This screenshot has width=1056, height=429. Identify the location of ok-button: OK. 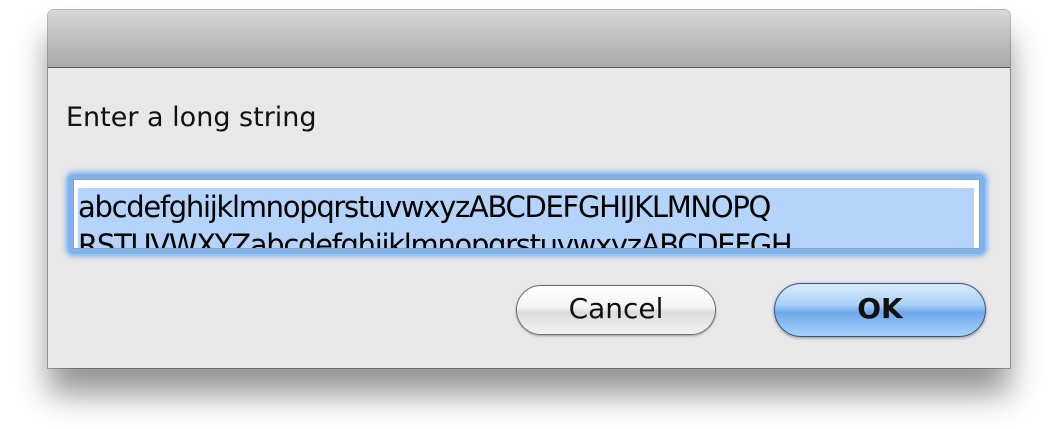
(880, 310).